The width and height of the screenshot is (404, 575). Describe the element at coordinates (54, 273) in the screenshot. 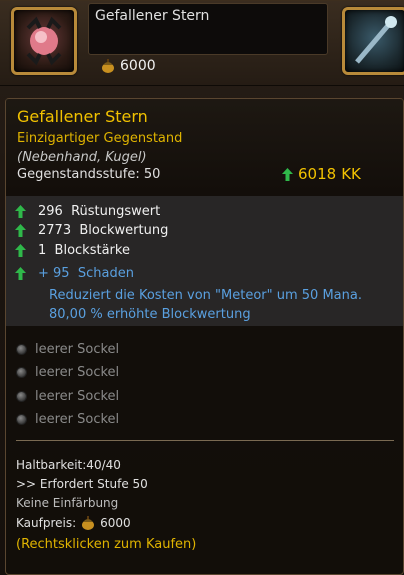

I see `stat-value: + 95` at that location.